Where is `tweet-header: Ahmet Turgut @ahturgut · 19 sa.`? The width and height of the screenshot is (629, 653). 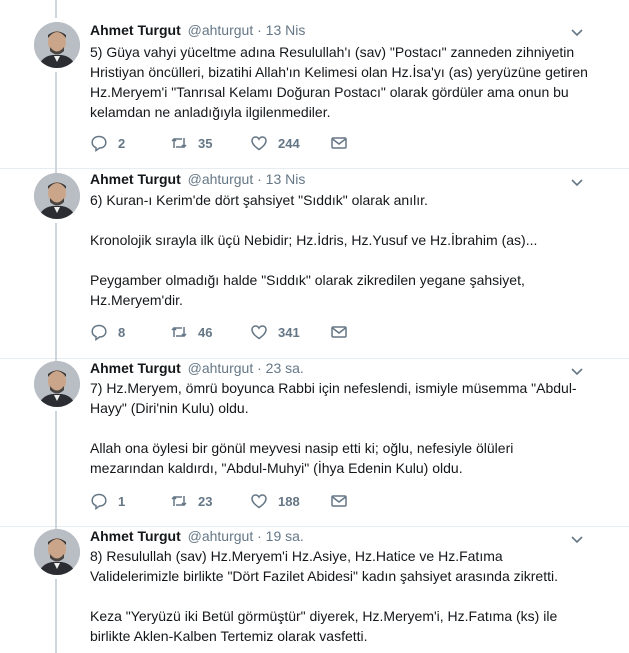 tweet-header: Ahmet Turgut @ahturgut · 19 sa. is located at coordinates (197, 537).